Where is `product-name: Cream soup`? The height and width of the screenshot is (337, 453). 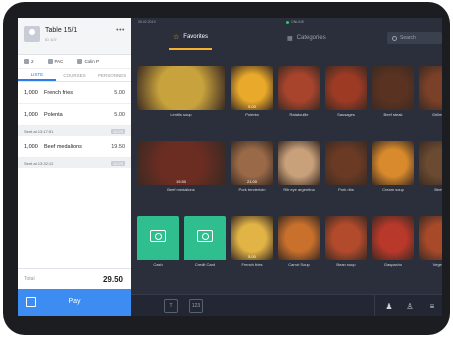
product-name: Cream soup is located at coordinates (393, 189).